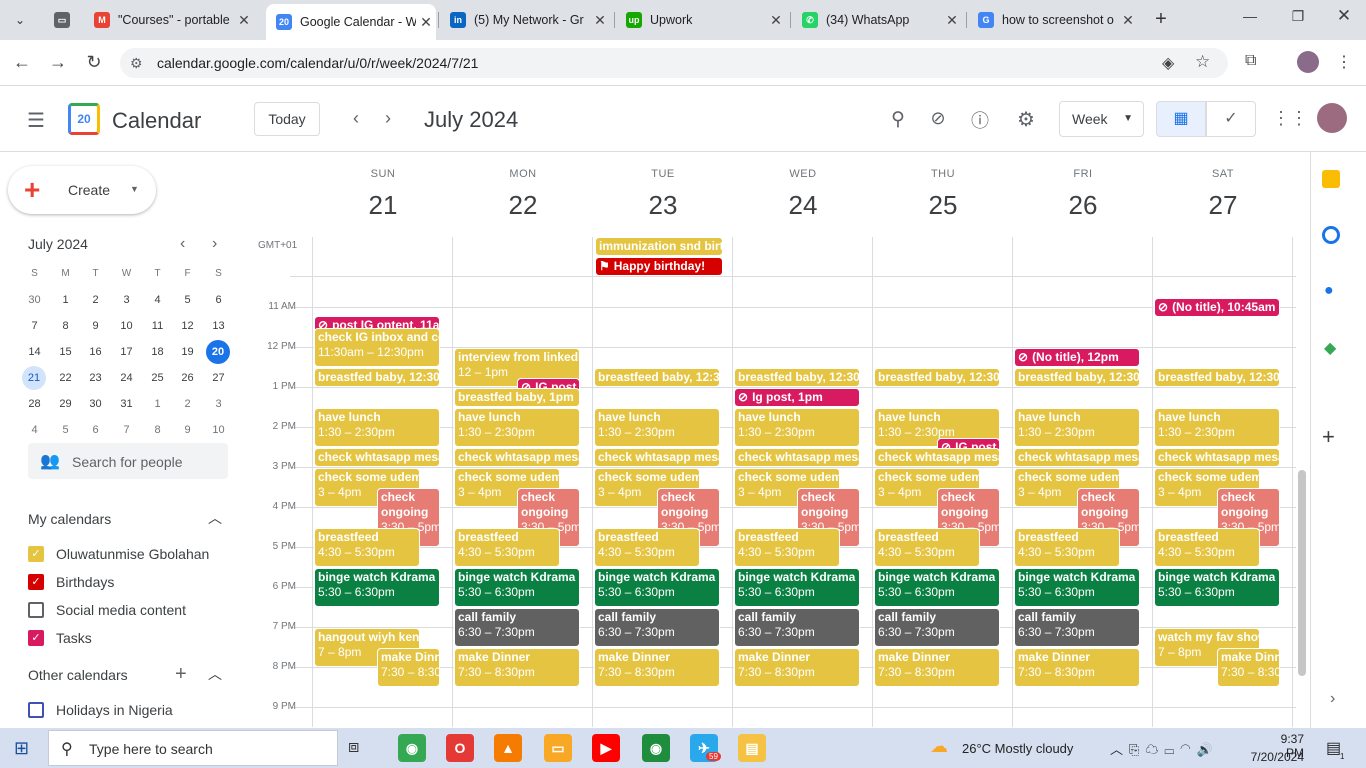 This screenshot has height=768, width=1366. I want to click on mini-cal-day: 9, so click(187, 430).